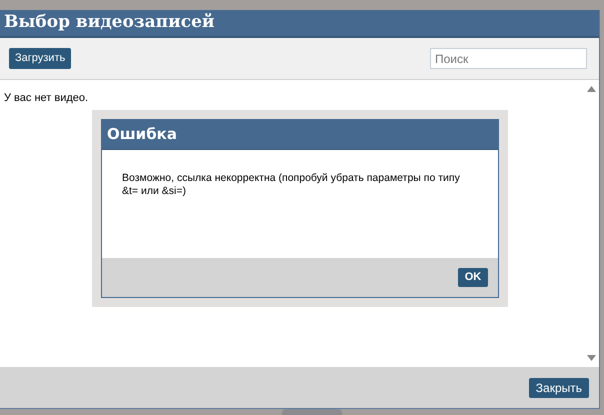 Image resolution: width=604 pixels, height=415 pixels. Describe the element at coordinates (473, 277) in the screenshot. I see `ok-button: OK` at that location.